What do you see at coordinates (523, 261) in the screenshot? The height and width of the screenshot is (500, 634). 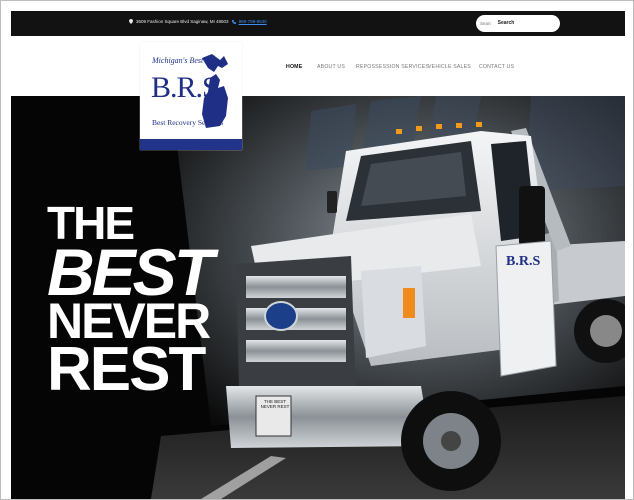 I see `truck-door-logo: B.R.S` at bounding box center [523, 261].